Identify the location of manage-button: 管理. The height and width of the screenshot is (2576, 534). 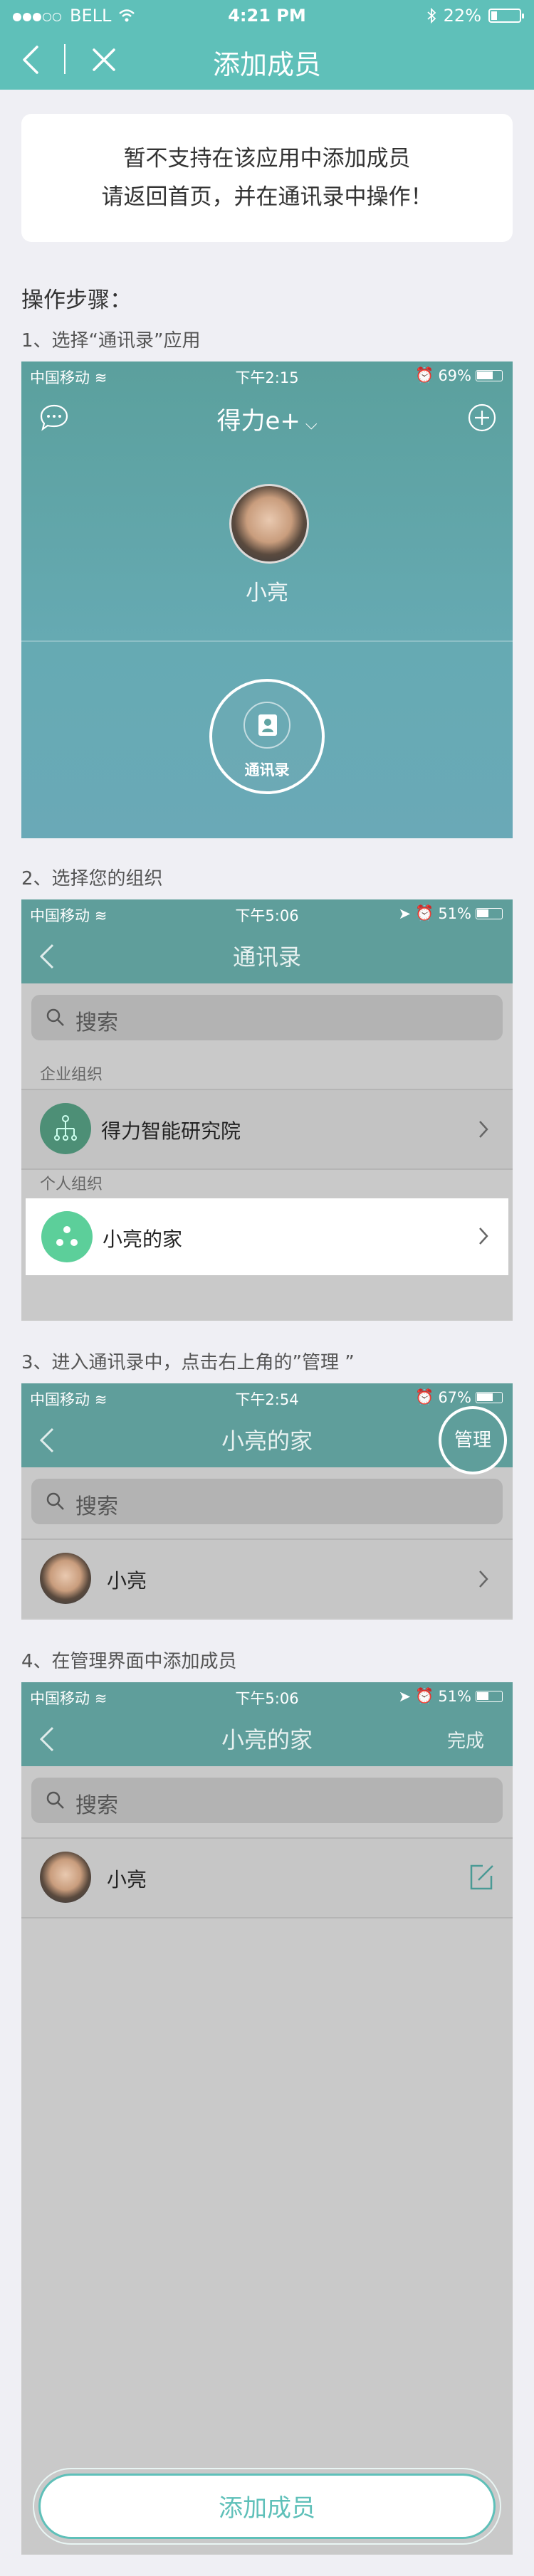
(473, 1440).